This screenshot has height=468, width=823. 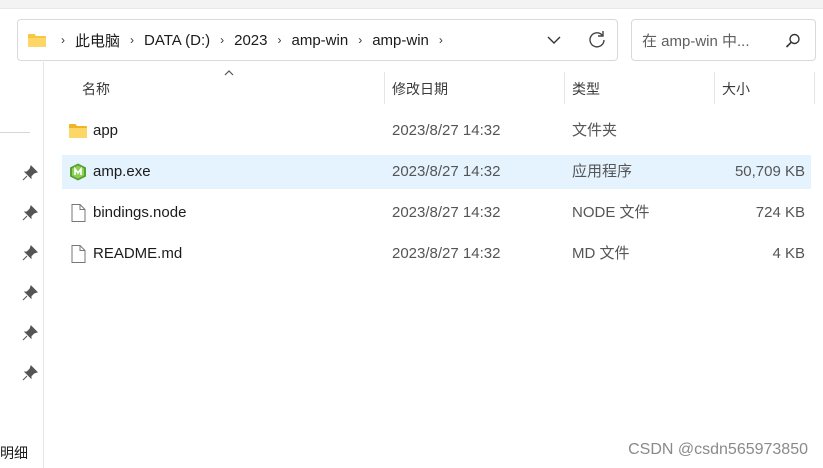 What do you see at coordinates (788, 253) in the screenshot?
I see `file-size: 4 KB` at bounding box center [788, 253].